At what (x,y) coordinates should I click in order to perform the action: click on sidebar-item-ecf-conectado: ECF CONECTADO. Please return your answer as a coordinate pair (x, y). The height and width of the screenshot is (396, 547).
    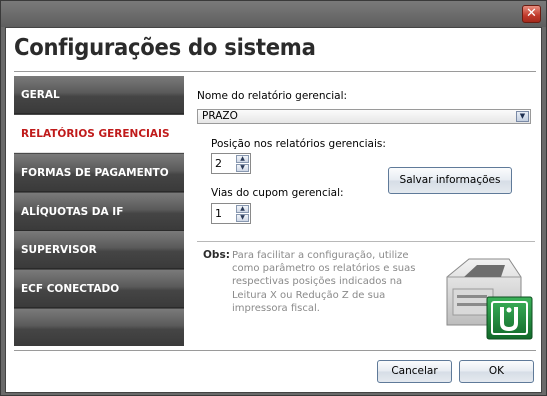
    Looking at the image, I should click on (99, 289).